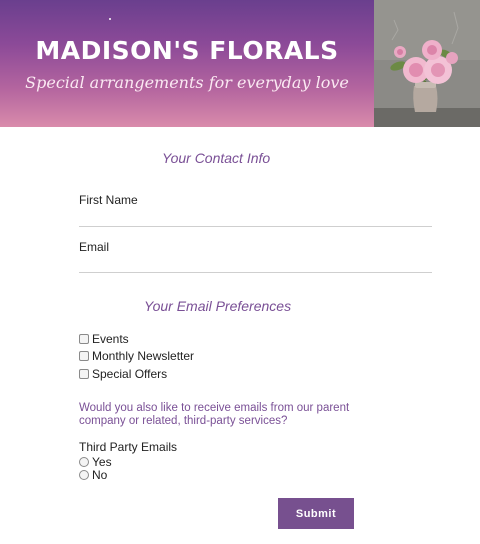  I want to click on first-name-underline, so click(255, 226).